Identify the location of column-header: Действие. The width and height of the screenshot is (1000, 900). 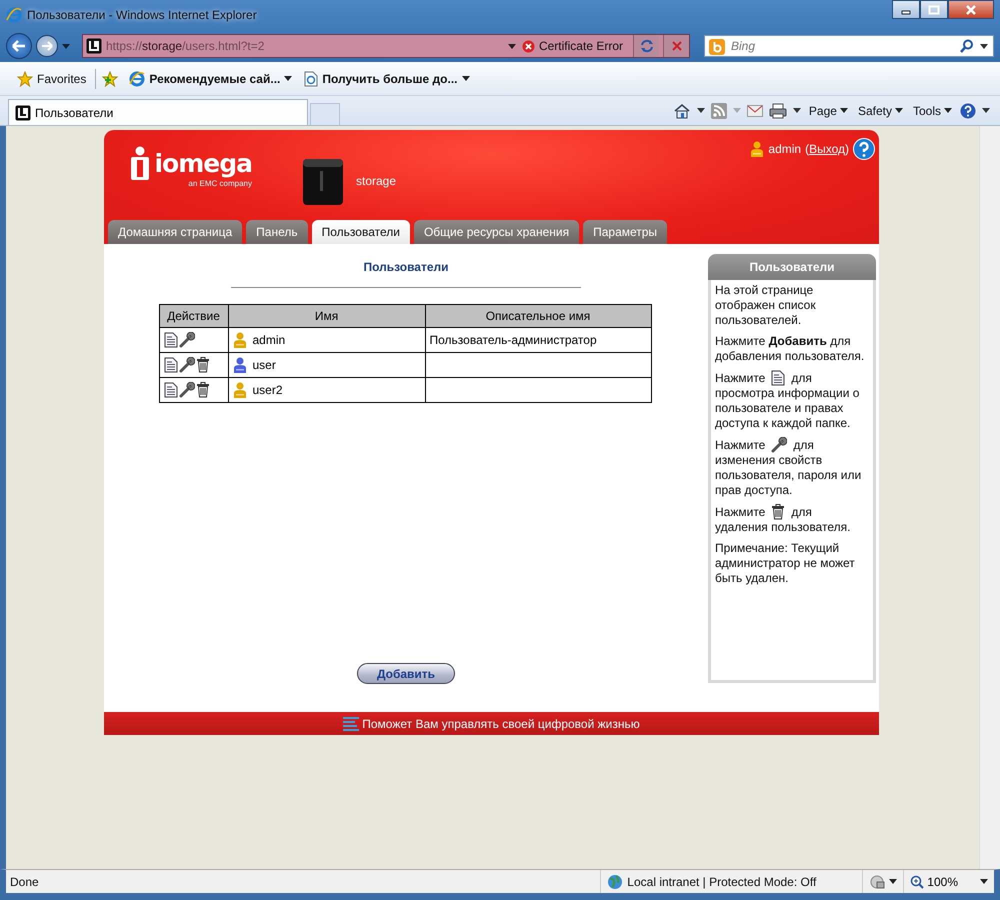
(193, 316).